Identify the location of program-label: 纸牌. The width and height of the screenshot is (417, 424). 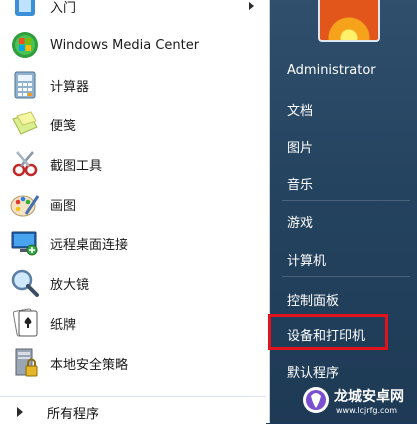
(63, 325).